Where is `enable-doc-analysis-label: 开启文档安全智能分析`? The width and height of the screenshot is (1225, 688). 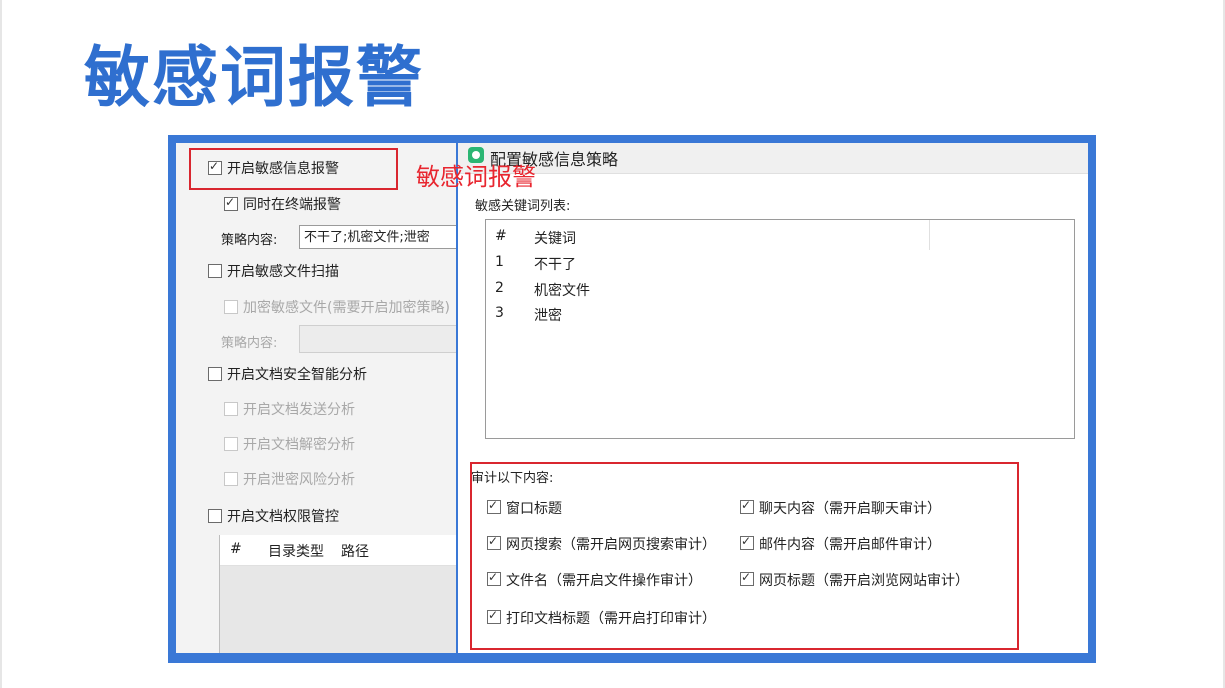 enable-doc-analysis-label: 开启文档安全智能分析 is located at coordinates (297, 375).